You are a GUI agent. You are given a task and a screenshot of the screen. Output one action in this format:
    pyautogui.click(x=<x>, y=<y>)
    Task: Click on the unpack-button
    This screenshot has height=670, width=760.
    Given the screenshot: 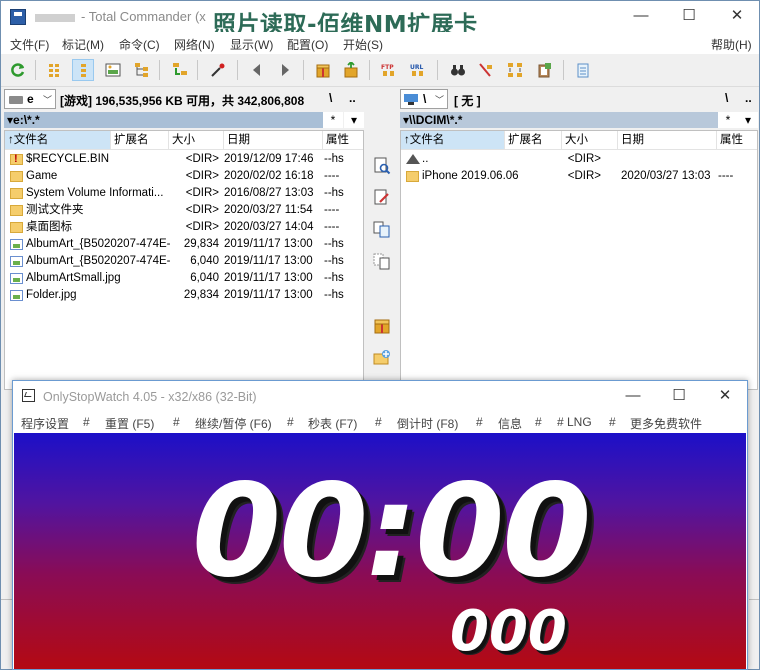 What is the action you would take?
    pyautogui.click(x=351, y=70)
    